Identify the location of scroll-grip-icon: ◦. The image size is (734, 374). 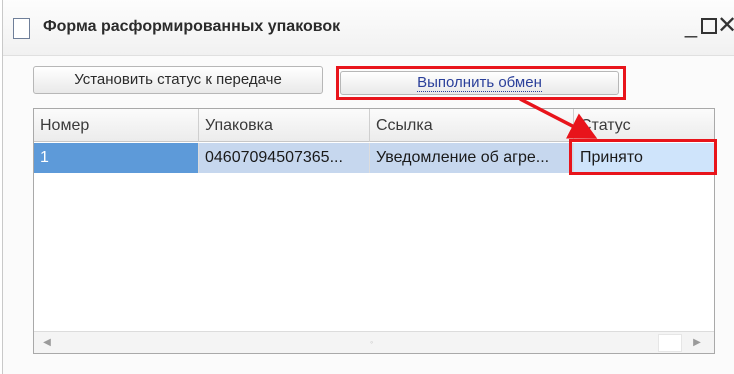
(372, 342).